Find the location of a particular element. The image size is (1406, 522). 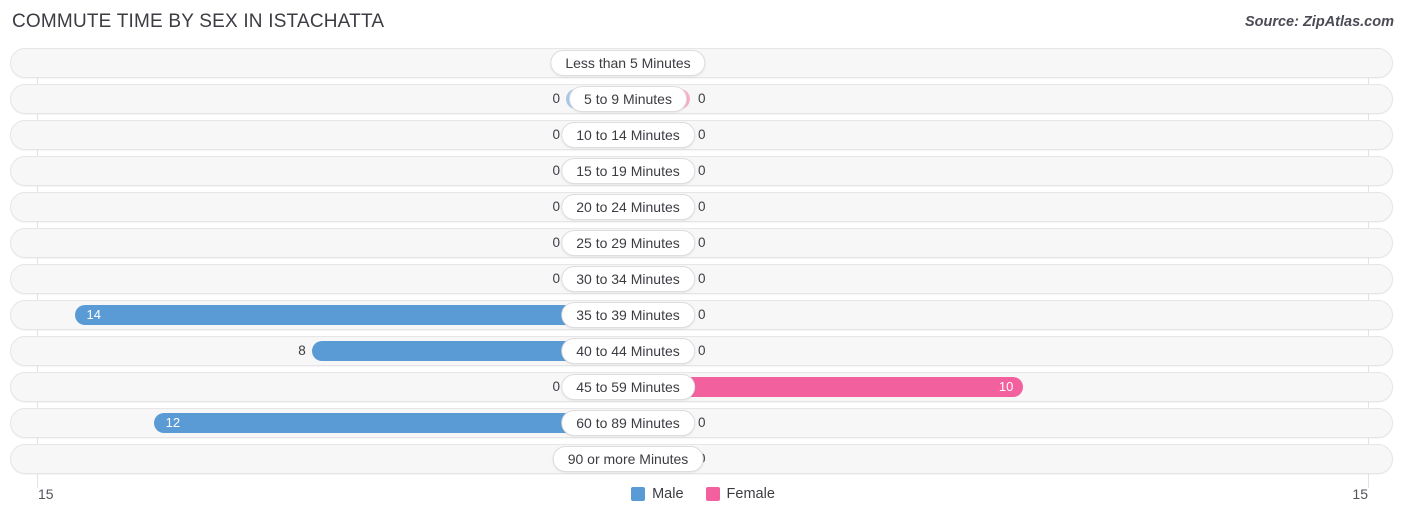

legend-label: Female is located at coordinates (750, 494).